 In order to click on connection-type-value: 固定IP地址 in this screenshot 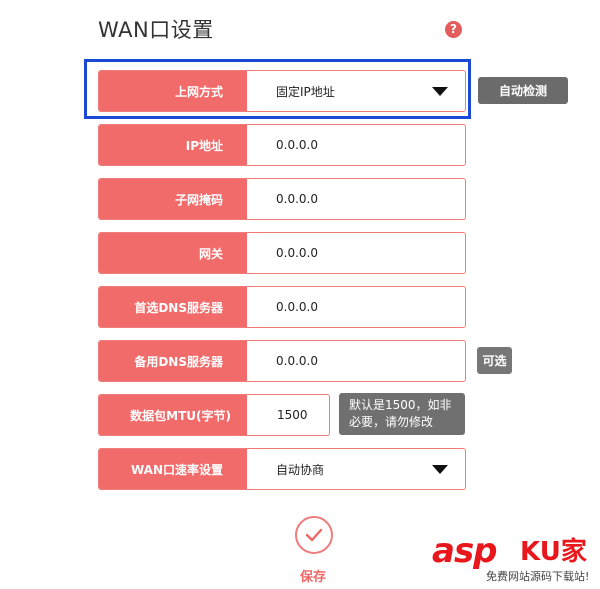, I will do `click(305, 91)`.